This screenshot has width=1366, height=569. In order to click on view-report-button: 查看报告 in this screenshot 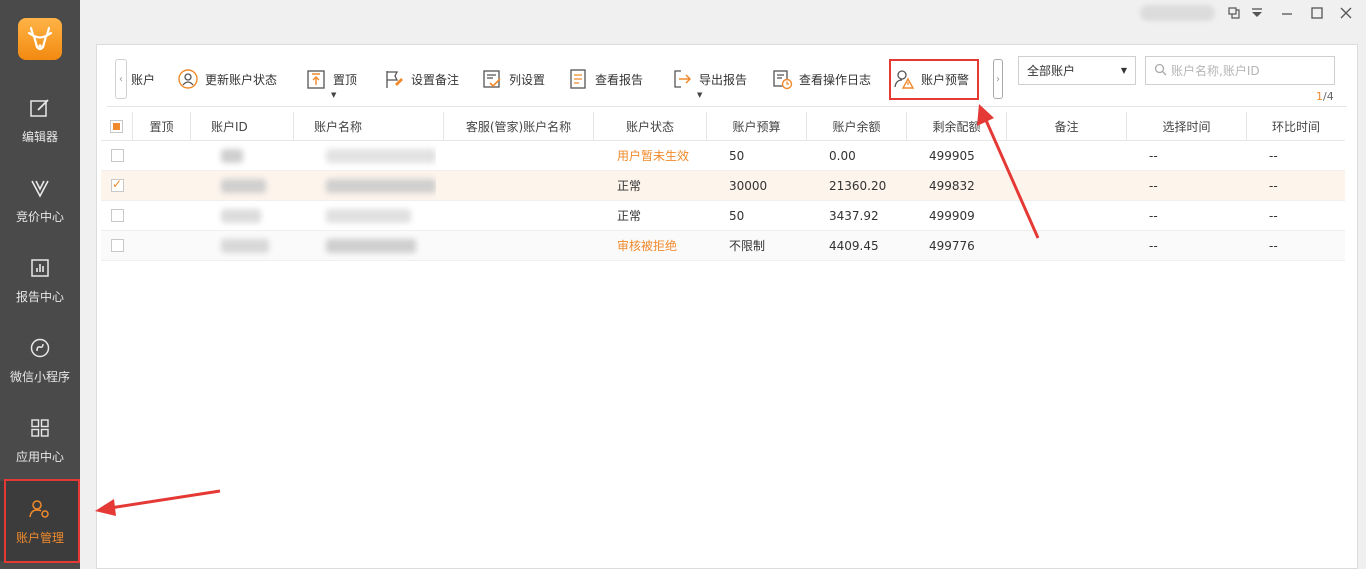, I will do `click(605, 79)`.